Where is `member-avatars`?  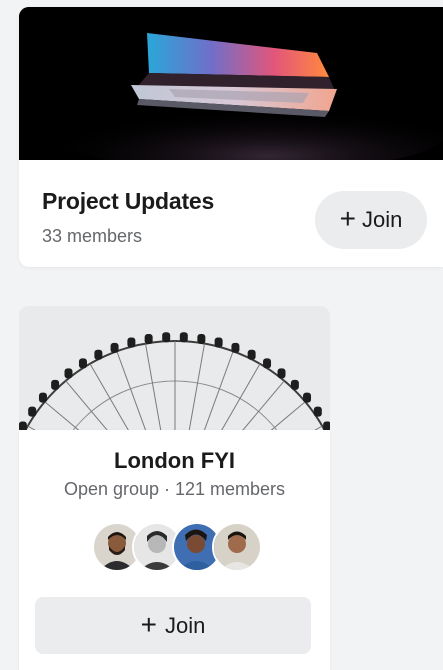 member-avatars is located at coordinates (177, 547).